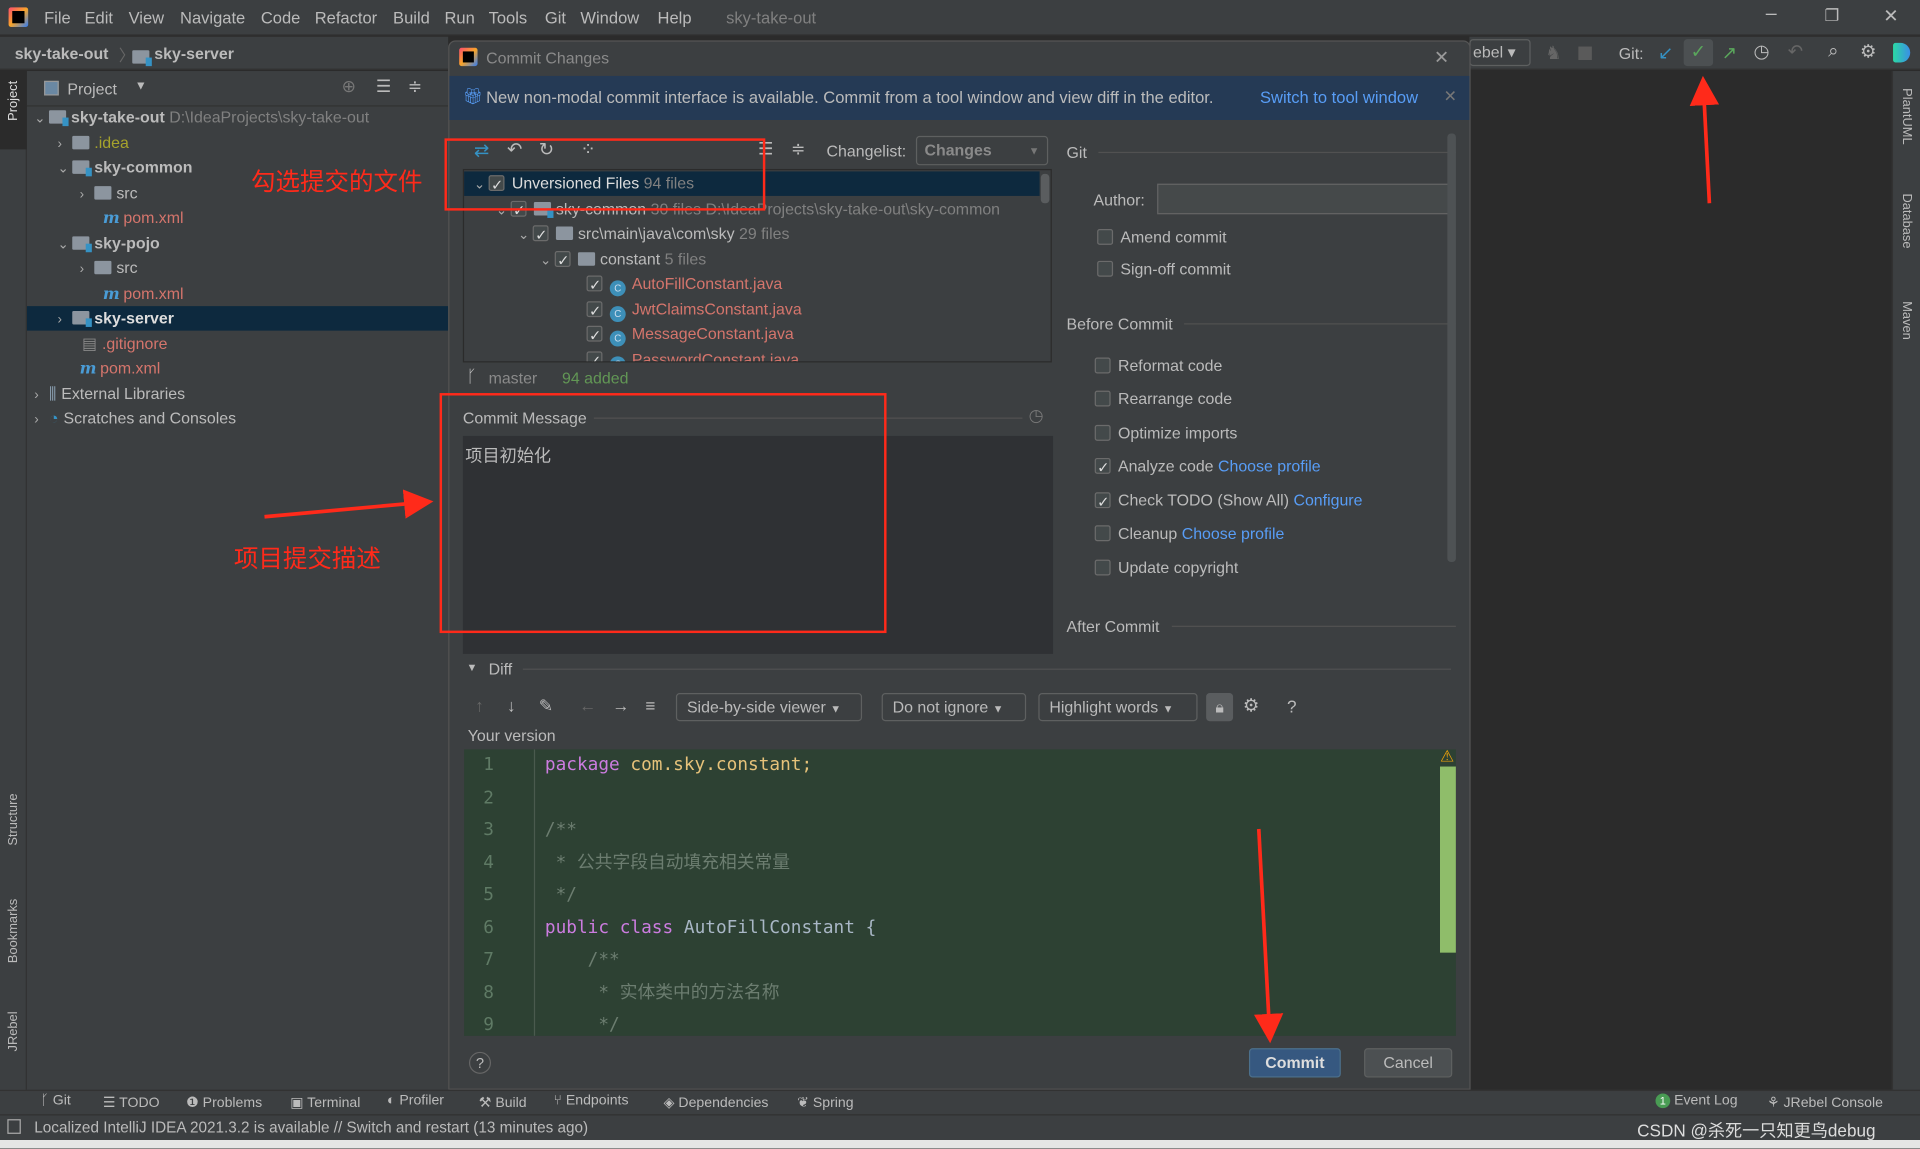  Describe the element at coordinates (1268, 936) in the screenshot. I see `arrow-to-commit-button` at that location.